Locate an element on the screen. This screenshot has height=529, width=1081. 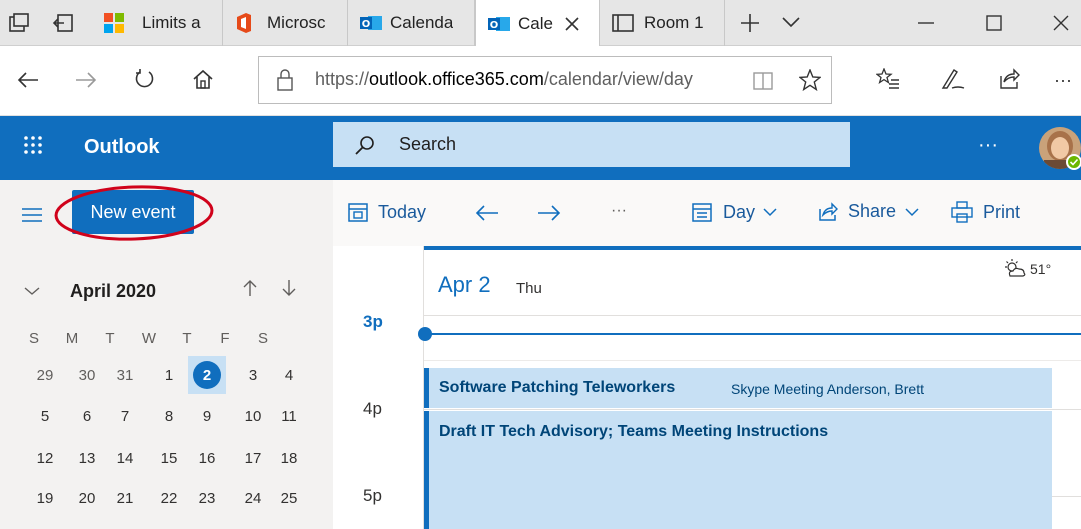
calendar-day: 7 is located at coordinates (125, 416).